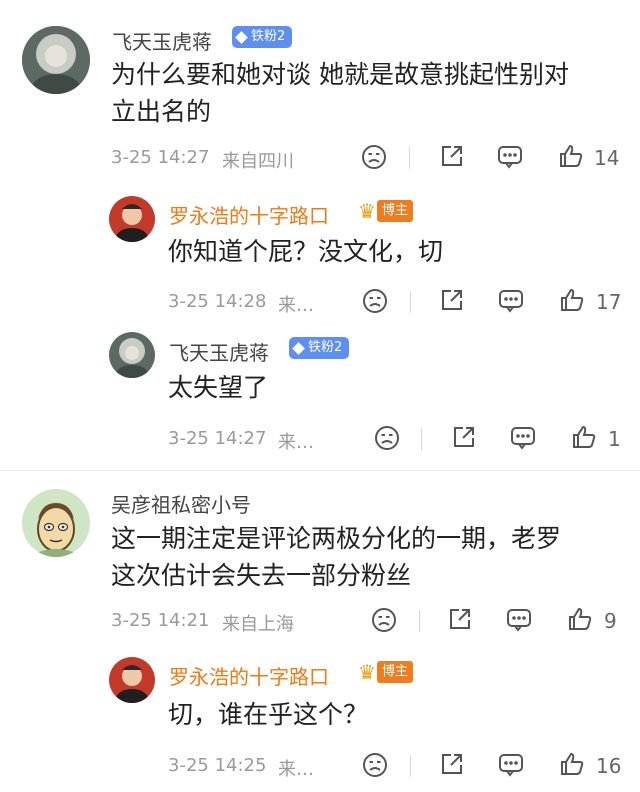 The width and height of the screenshot is (640, 792). Describe the element at coordinates (161, 111) in the screenshot. I see `comment-text-line: 立出名的` at that location.